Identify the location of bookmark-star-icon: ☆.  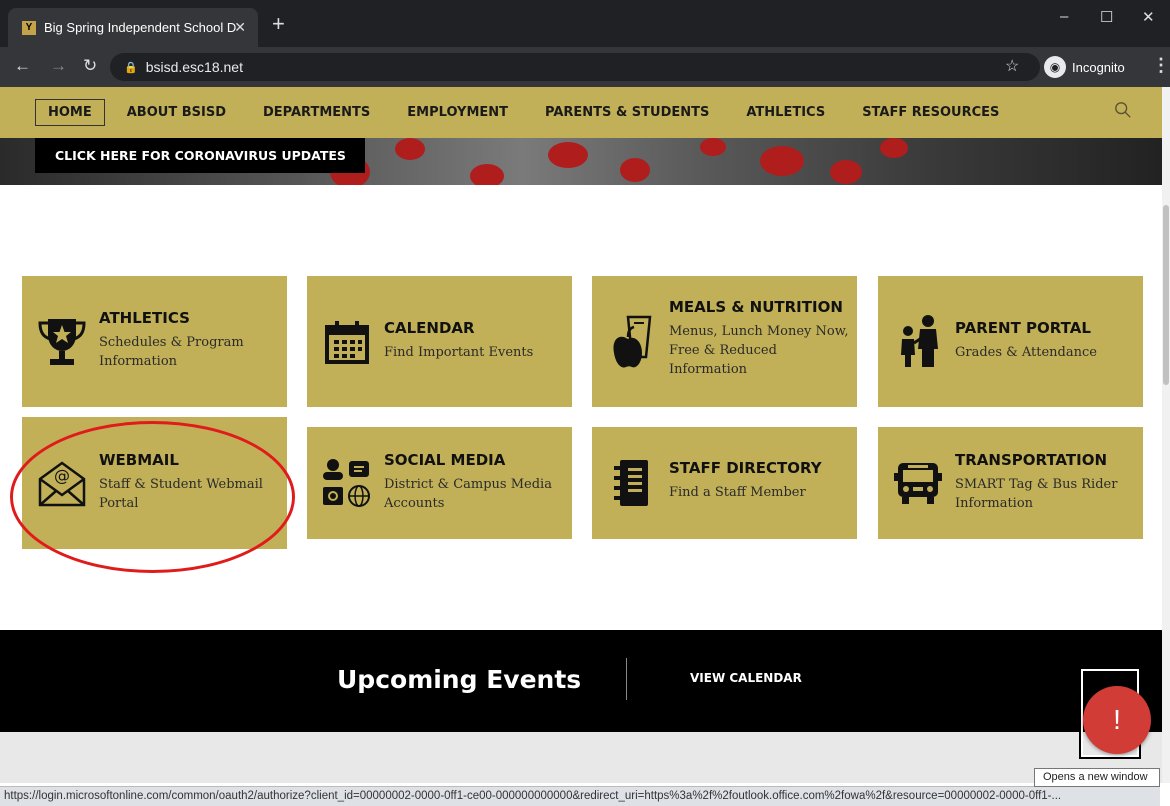
(1012, 66).